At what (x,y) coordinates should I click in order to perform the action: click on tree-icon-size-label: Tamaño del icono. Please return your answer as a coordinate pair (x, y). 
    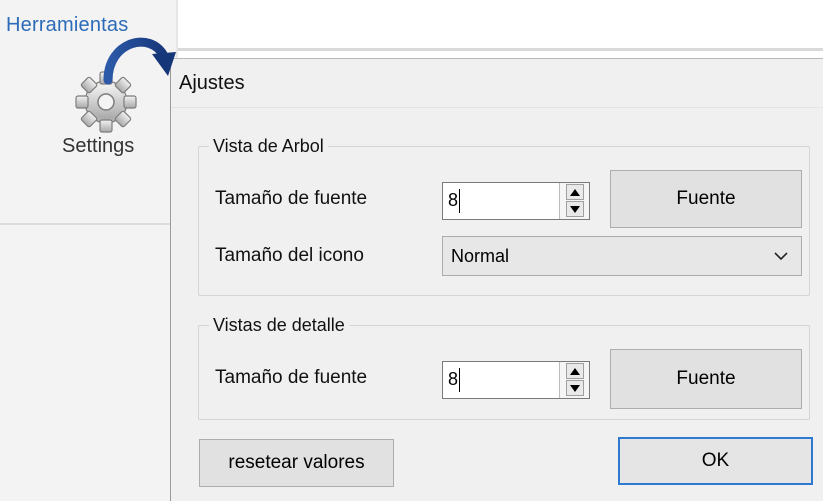
    Looking at the image, I should click on (289, 255).